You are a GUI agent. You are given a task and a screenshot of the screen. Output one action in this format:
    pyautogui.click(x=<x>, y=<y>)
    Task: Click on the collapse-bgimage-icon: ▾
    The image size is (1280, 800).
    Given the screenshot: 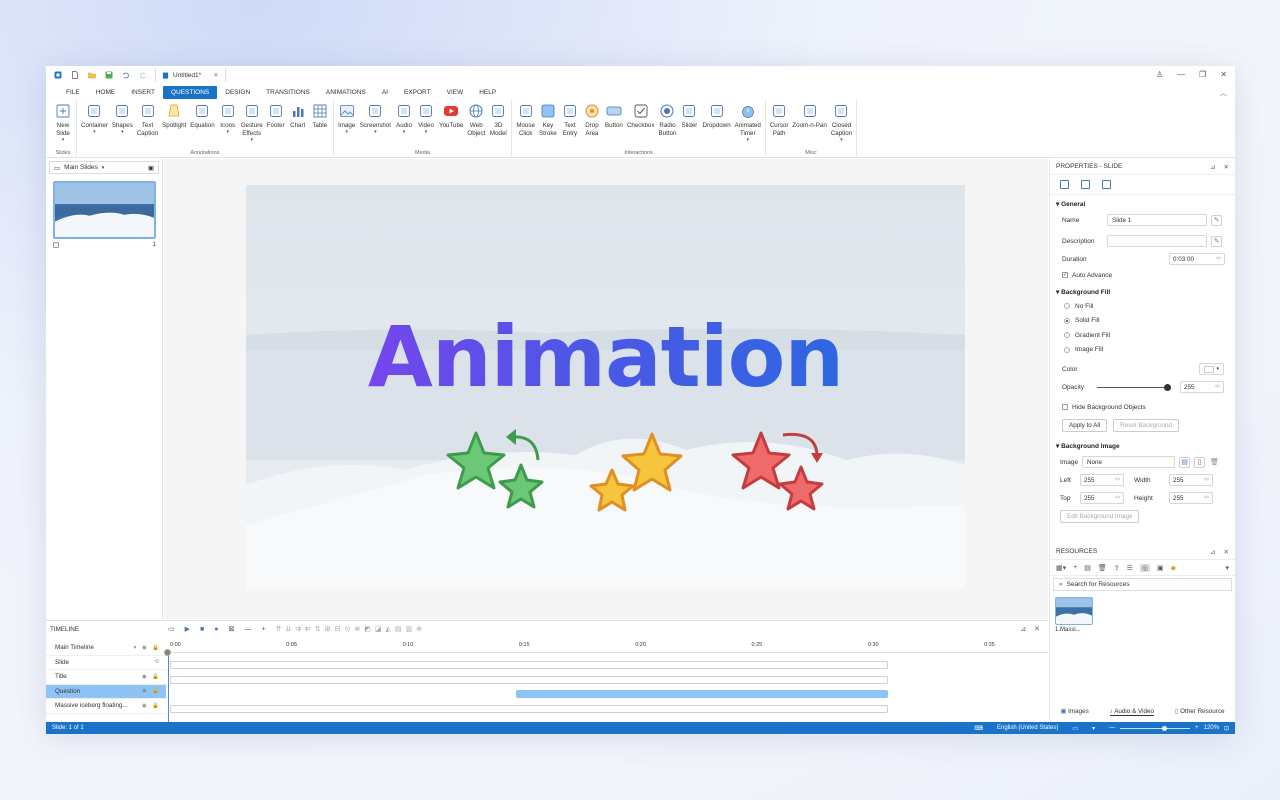 What is the action you would take?
    pyautogui.click(x=1057, y=446)
    